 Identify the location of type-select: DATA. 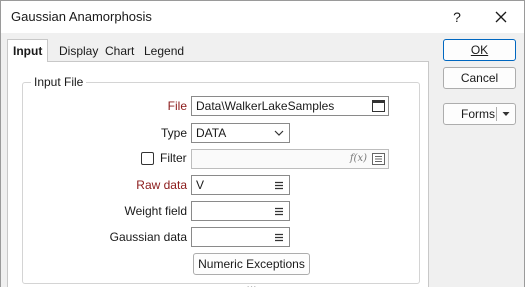
(240, 133).